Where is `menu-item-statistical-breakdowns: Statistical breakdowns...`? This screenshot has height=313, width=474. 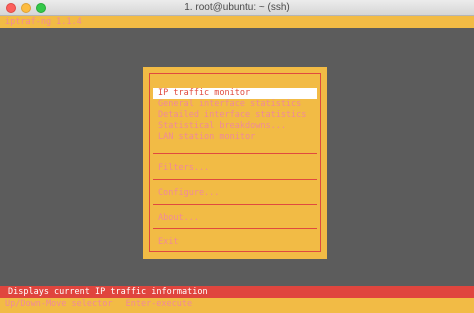 menu-item-statistical-breakdowns: Statistical breakdowns... is located at coordinates (235, 126).